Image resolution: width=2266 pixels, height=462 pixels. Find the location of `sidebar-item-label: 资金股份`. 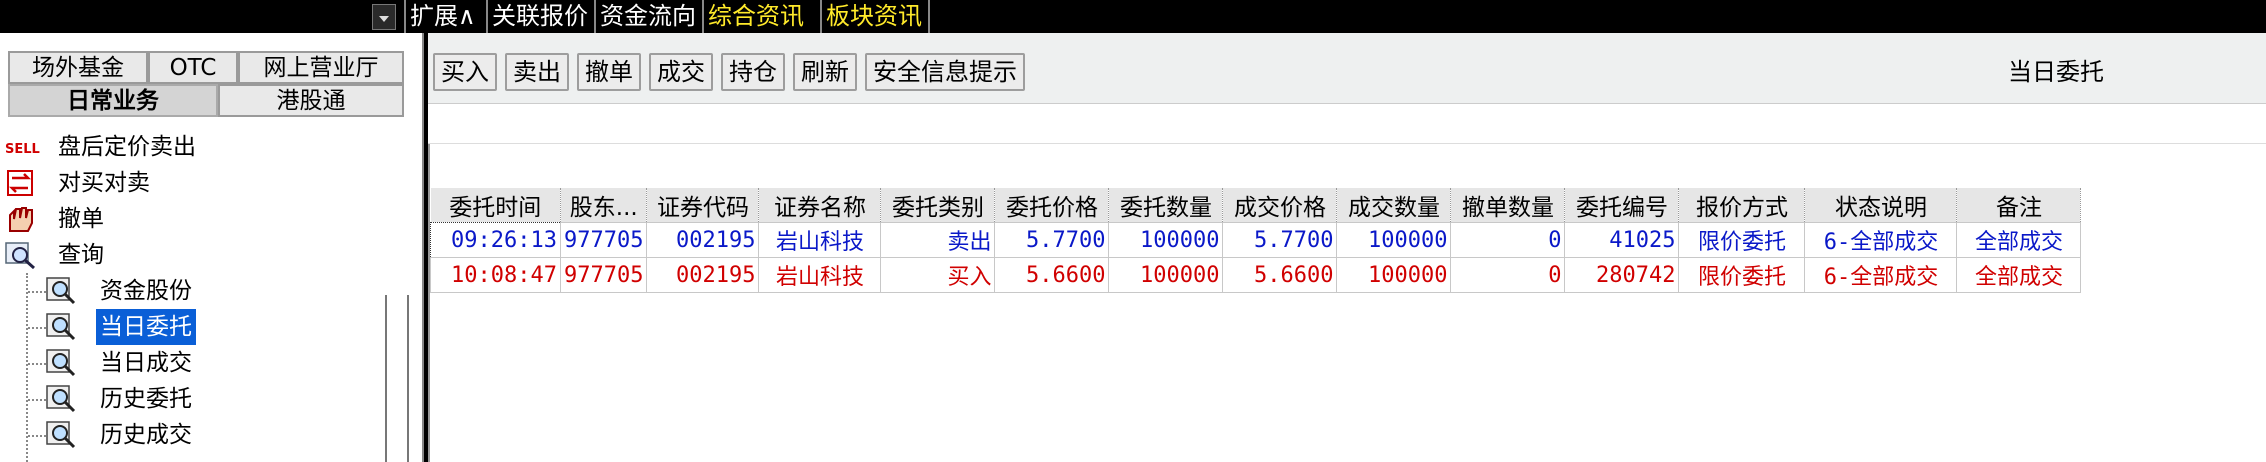

sidebar-item-label: 资金股份 is located at coordinates (146, 291).